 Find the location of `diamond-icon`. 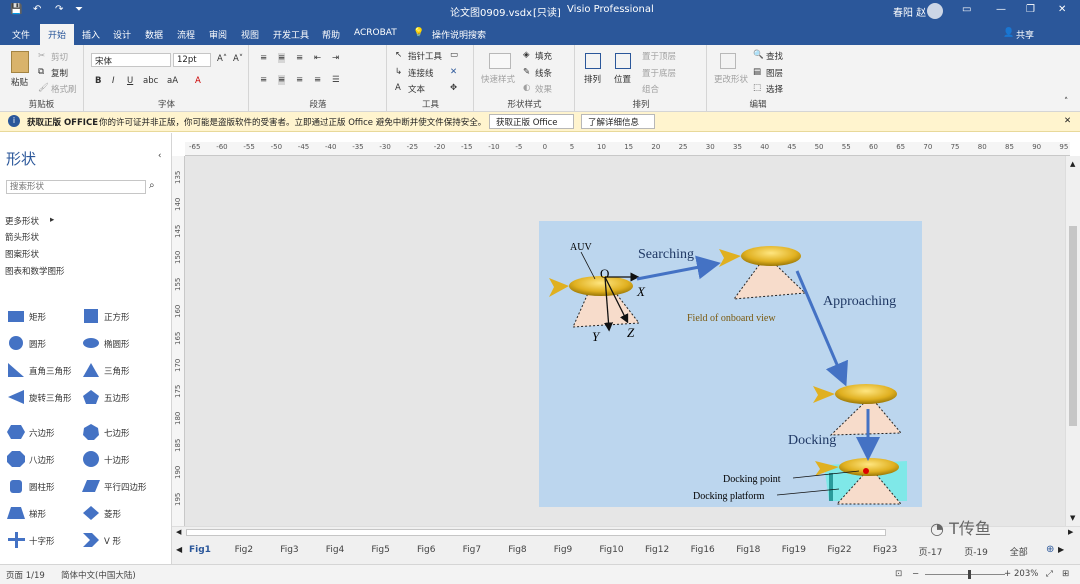

diamond-icon is located at coordinates (91, 513).